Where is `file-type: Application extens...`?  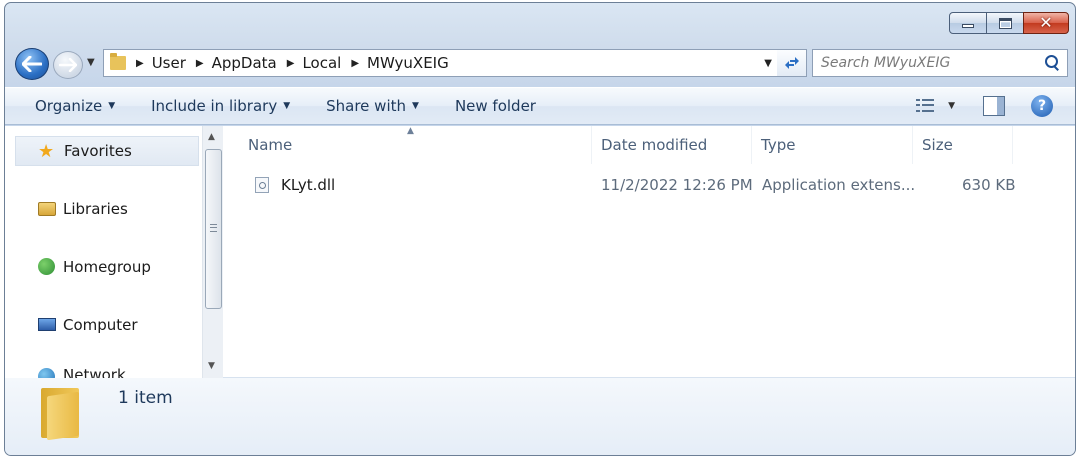
file-type: Application extens... is located at coordinates (839, 185).